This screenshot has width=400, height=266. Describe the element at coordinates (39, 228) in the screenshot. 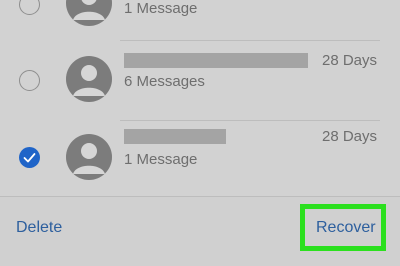

I see `delete-button: Delete` at that location.